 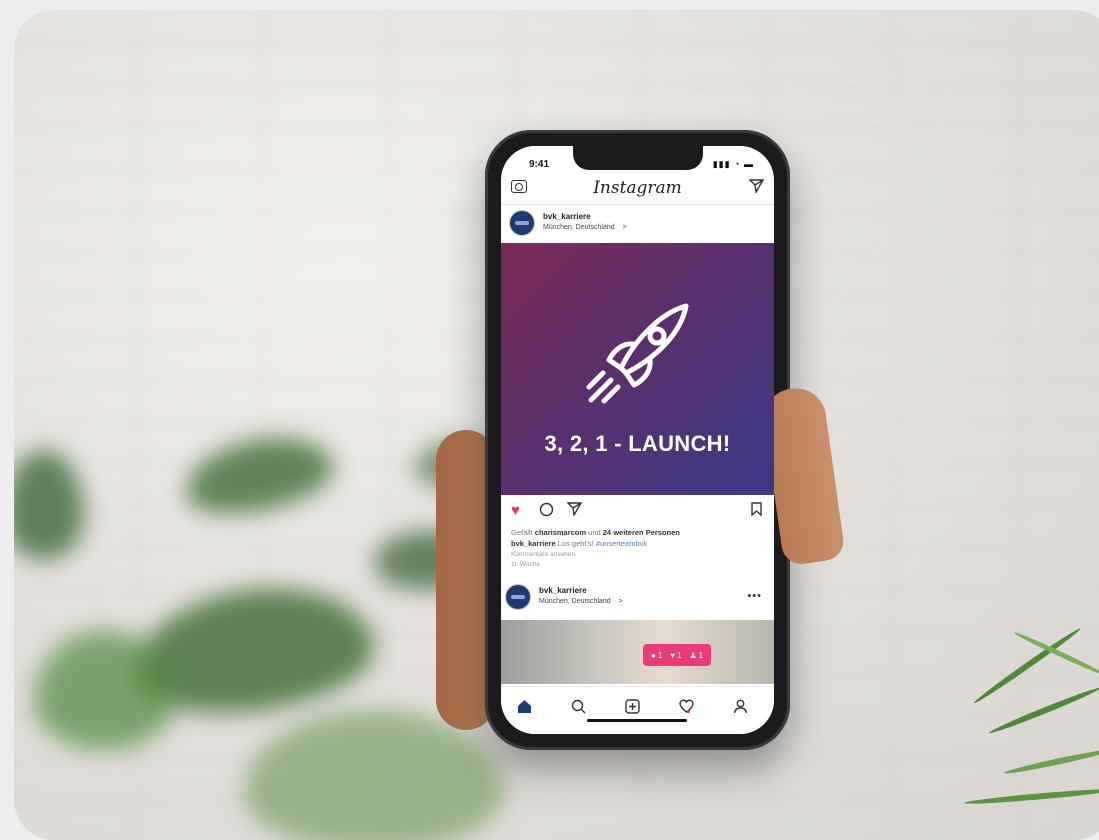 What do you see at coordinates (740, 708) in the screenshot?
I see `profile-icon` at bounding box center [740, 708].